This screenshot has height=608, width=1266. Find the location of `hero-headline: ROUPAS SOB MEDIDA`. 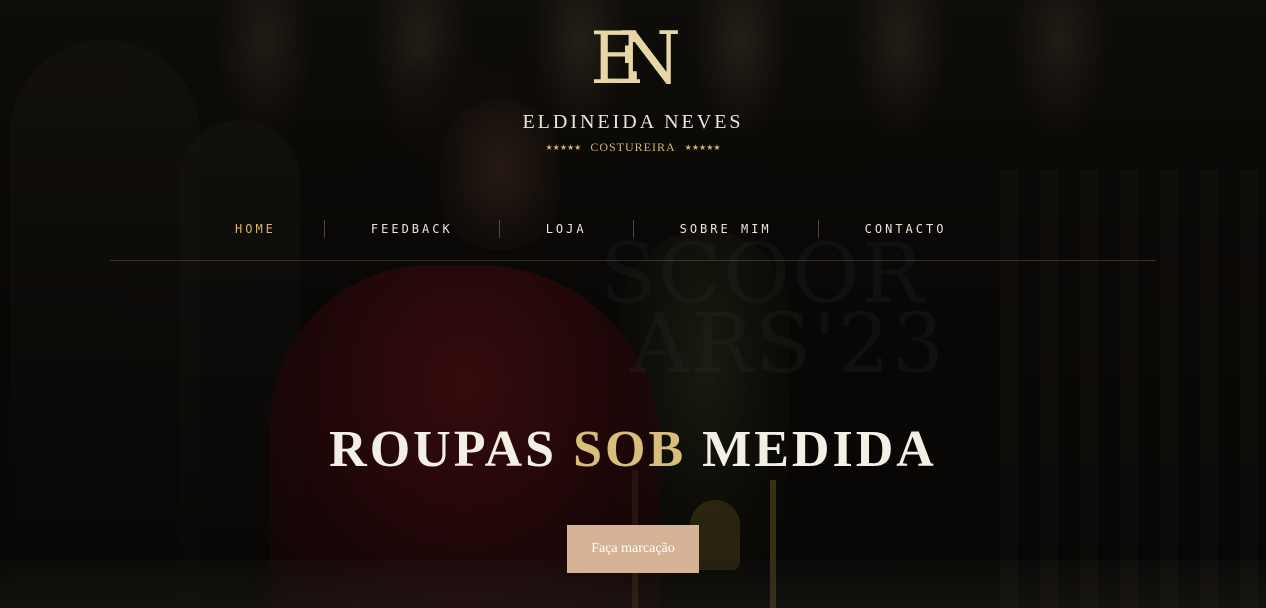

hero-headline: ROUPAS SOB MEDIDA is located at coordinates (633, 449).